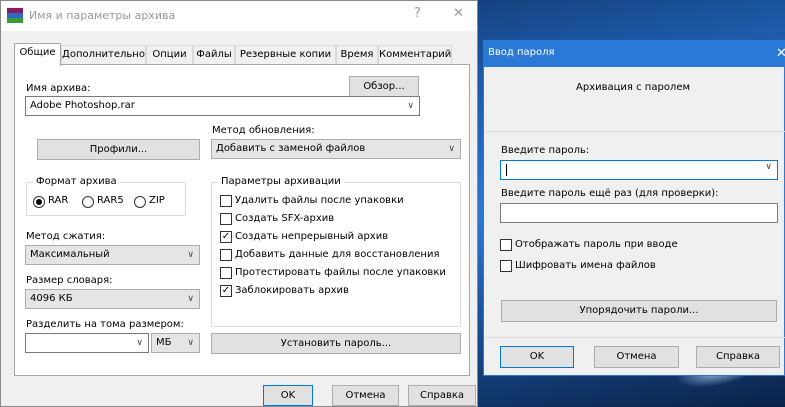  I want to click on archive-name-value: Adobe Photoshop.rar, so click(82, 105).